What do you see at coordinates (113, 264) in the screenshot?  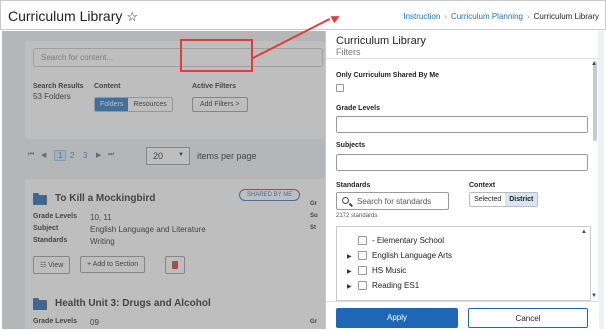 I see `add-to-section-button: + Add to Section` at bounding box center [113, 264].